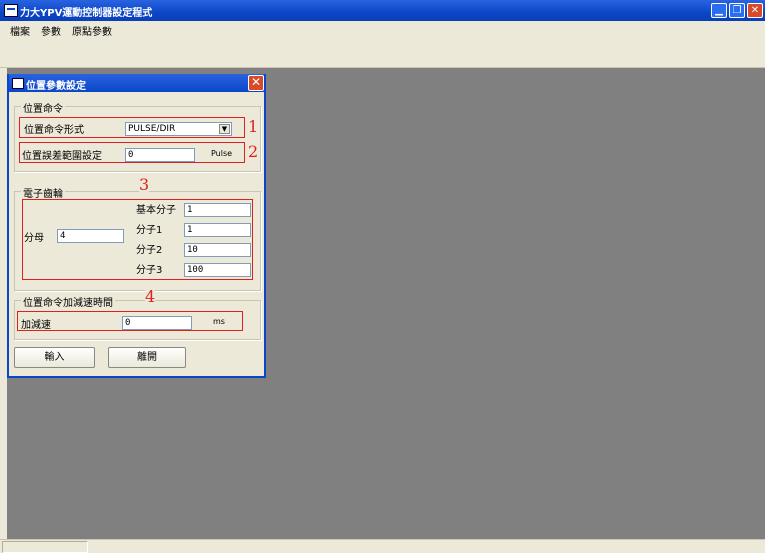 The image size is (765, 553). I want to click on menu-bar: 檔案 參數 原點參數, so click(382, 29).